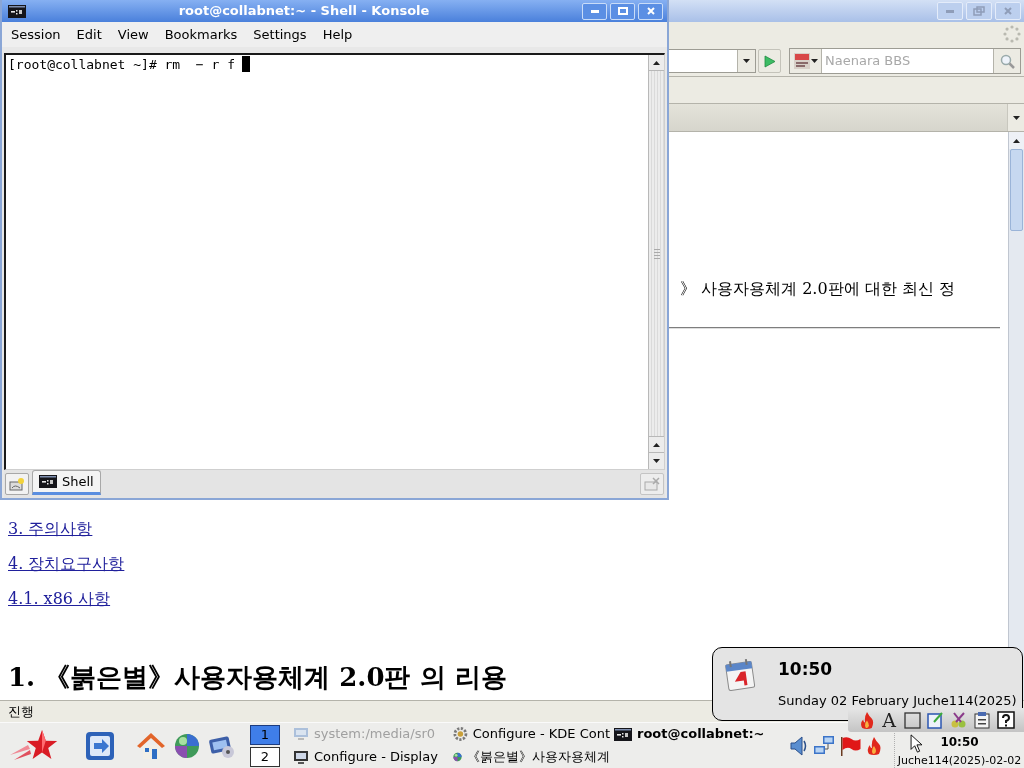  I want to click on maximize-button, so click(622, 11).